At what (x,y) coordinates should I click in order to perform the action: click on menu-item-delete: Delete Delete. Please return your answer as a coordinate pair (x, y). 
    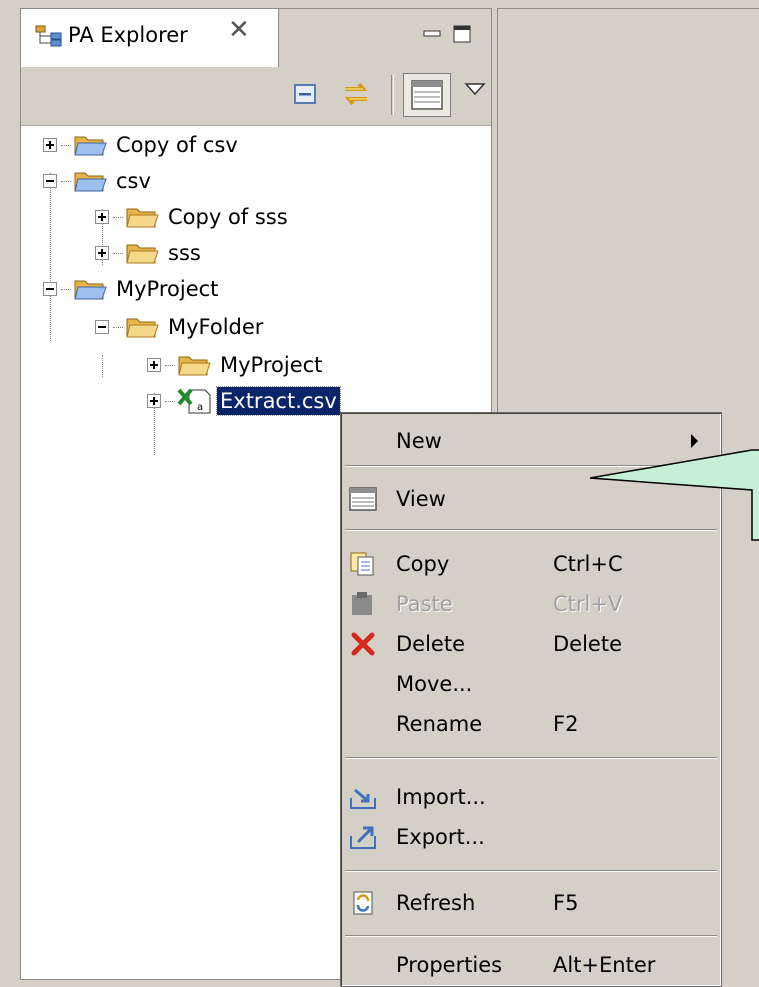
    Looking at the image, I should click on (531, 644).